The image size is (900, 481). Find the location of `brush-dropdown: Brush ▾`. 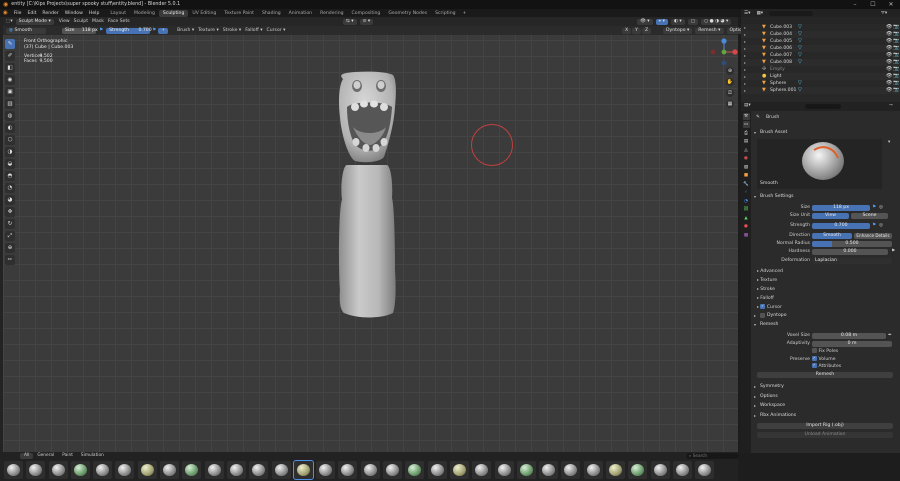

brush-dropdown: Brush ▾ is located at coordinates (185, 30).